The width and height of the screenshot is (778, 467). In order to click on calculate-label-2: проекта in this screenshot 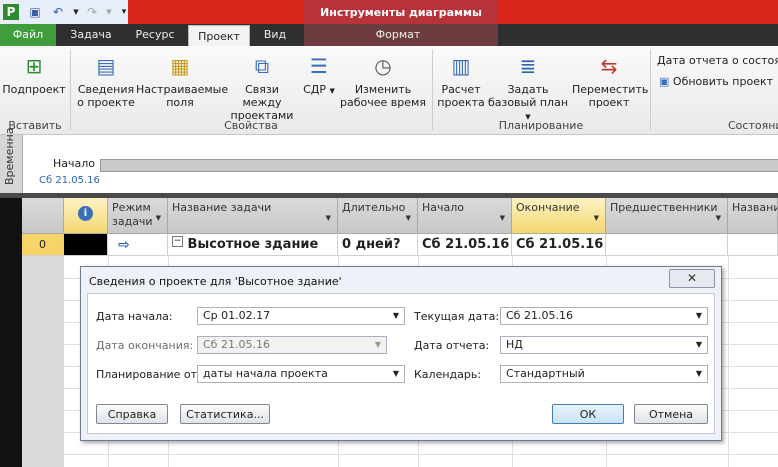, I will do `click(461, 102)`.